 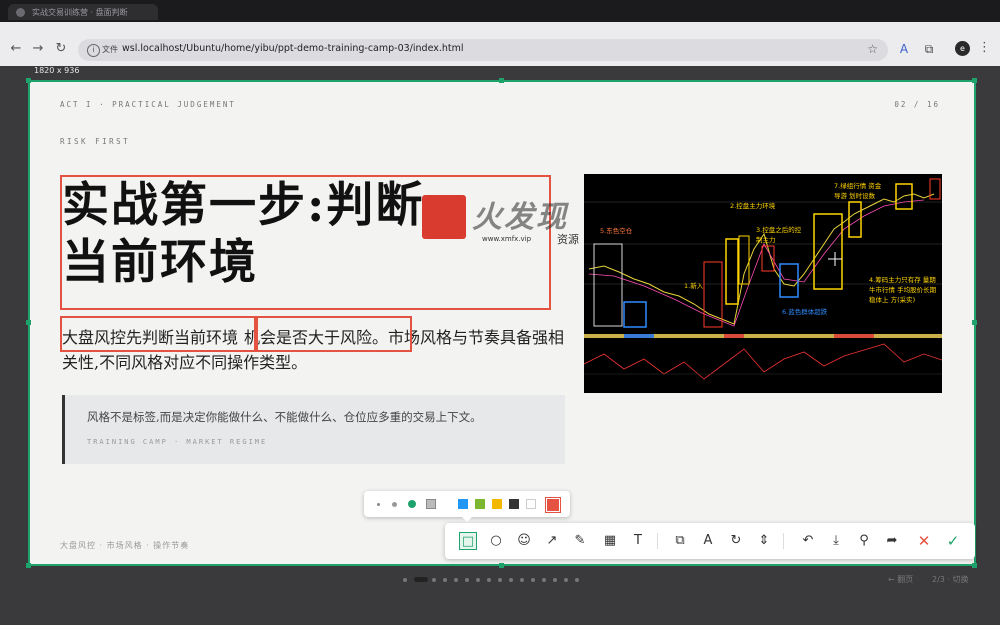 I want to click on chart-label-1: 5.东色空仓, so click(x=616, y=231).